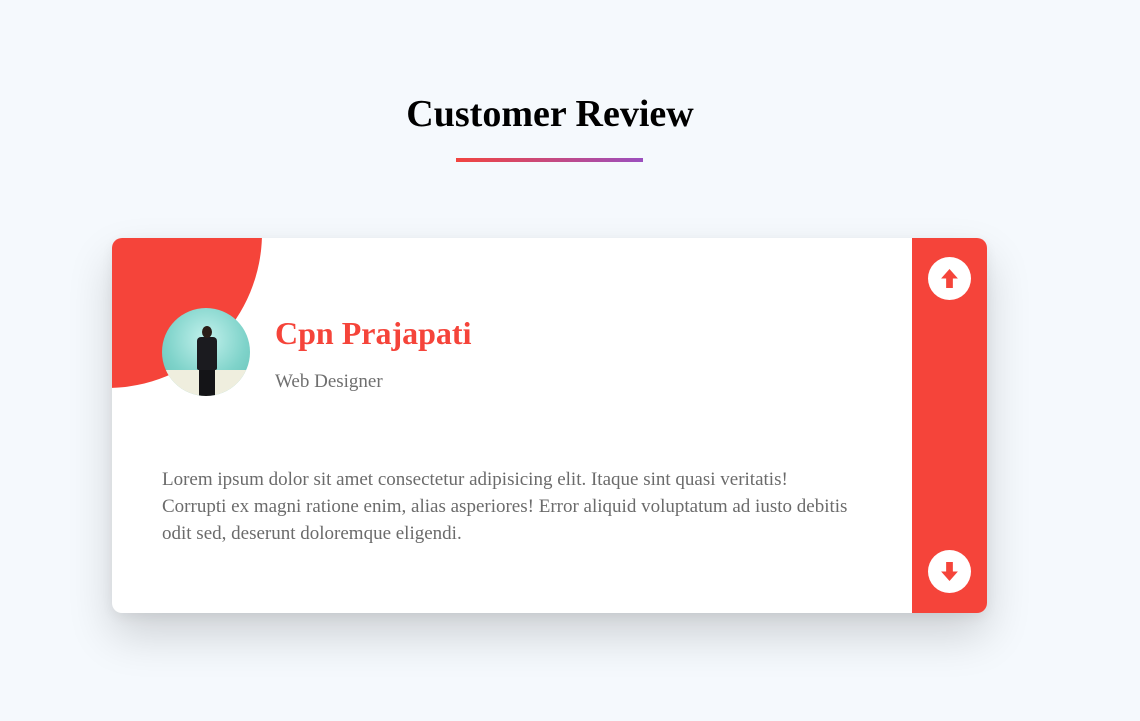 The width and height of the screenshot is (1140, 721). I want to click on side-panel, so click(949, 425).